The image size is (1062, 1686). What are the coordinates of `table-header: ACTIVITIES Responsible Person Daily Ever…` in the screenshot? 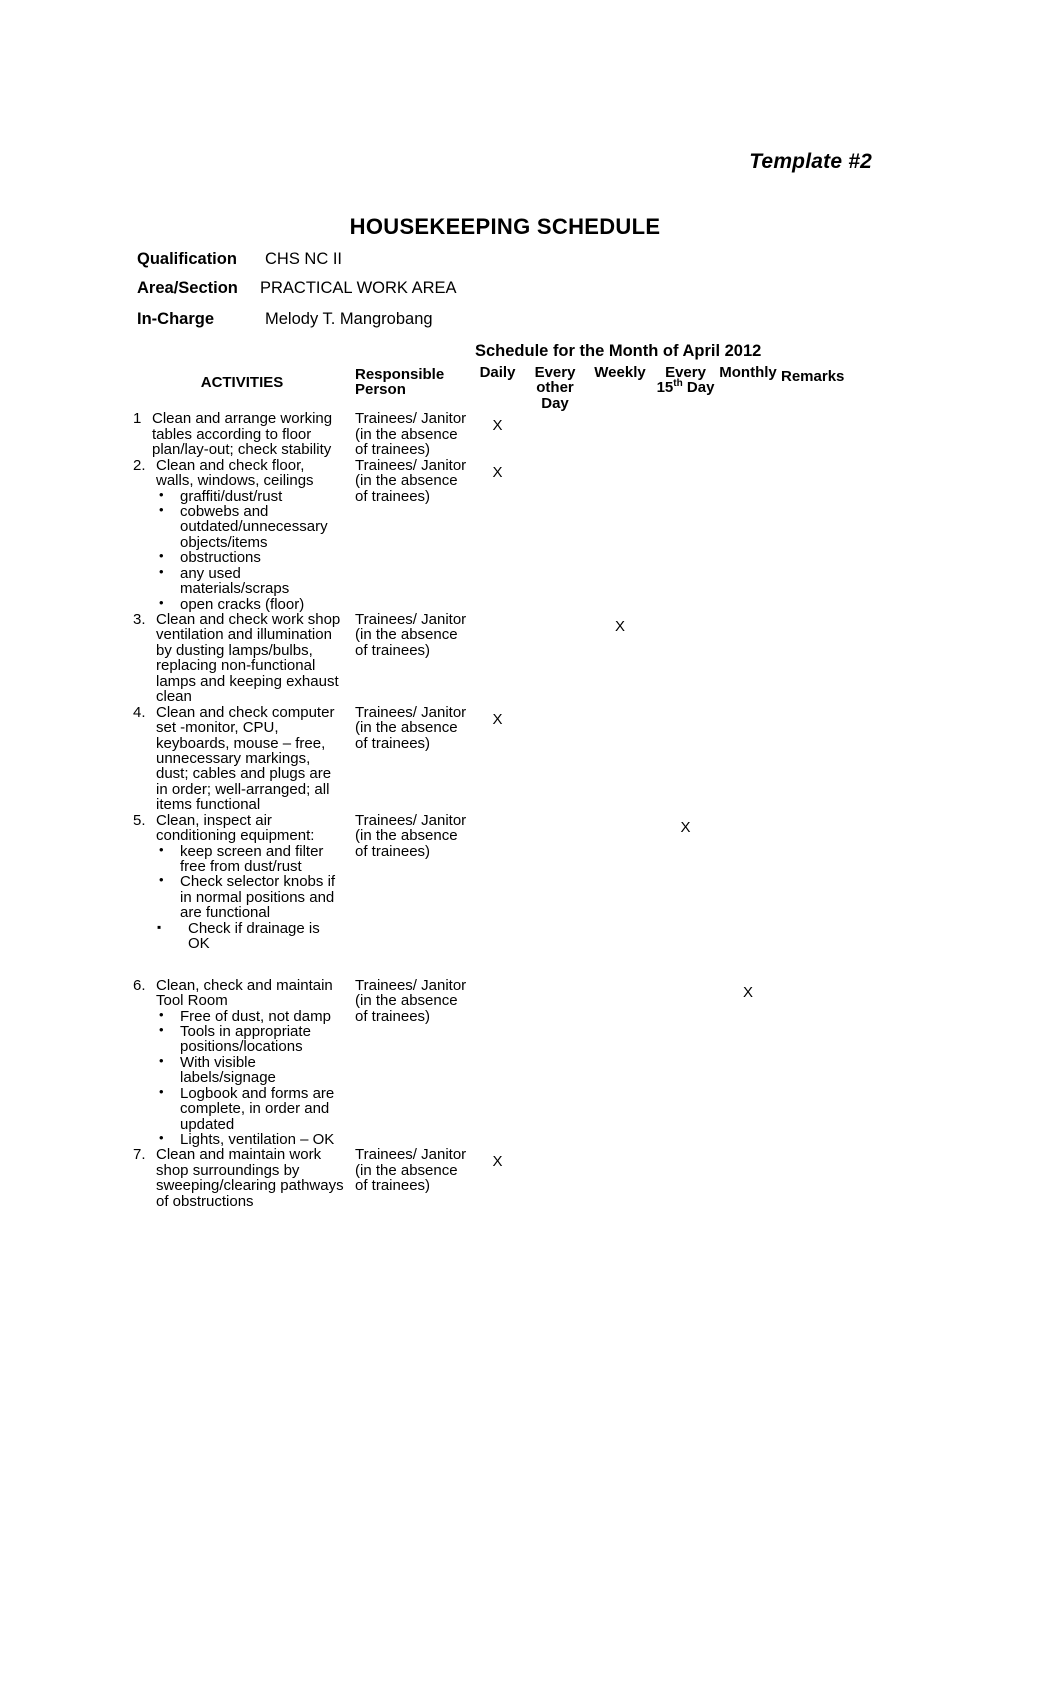 It's located at (505, 388).